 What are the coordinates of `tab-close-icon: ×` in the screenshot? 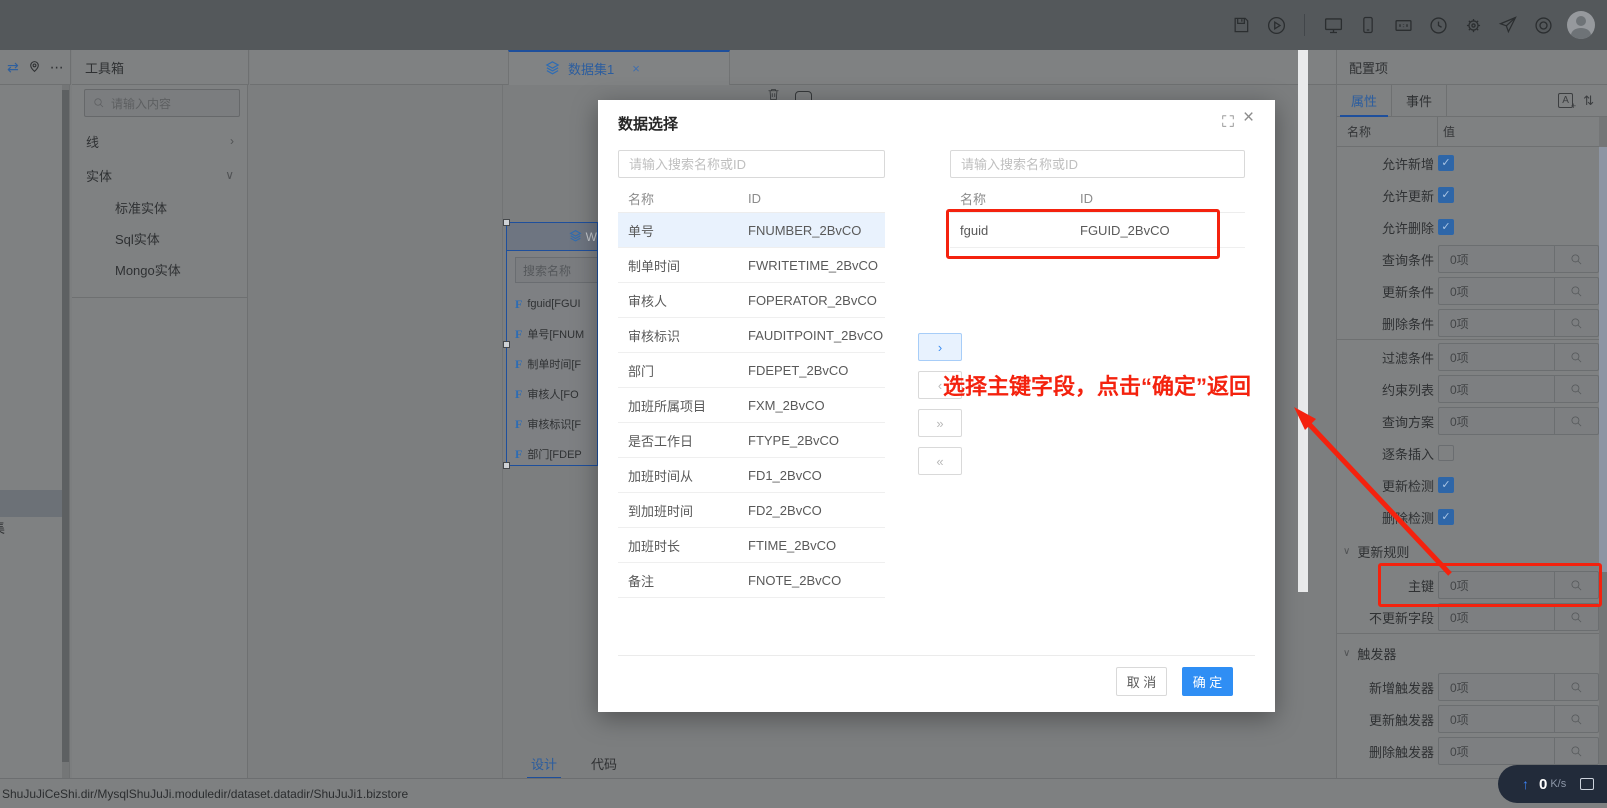 It's located at (636, 68).